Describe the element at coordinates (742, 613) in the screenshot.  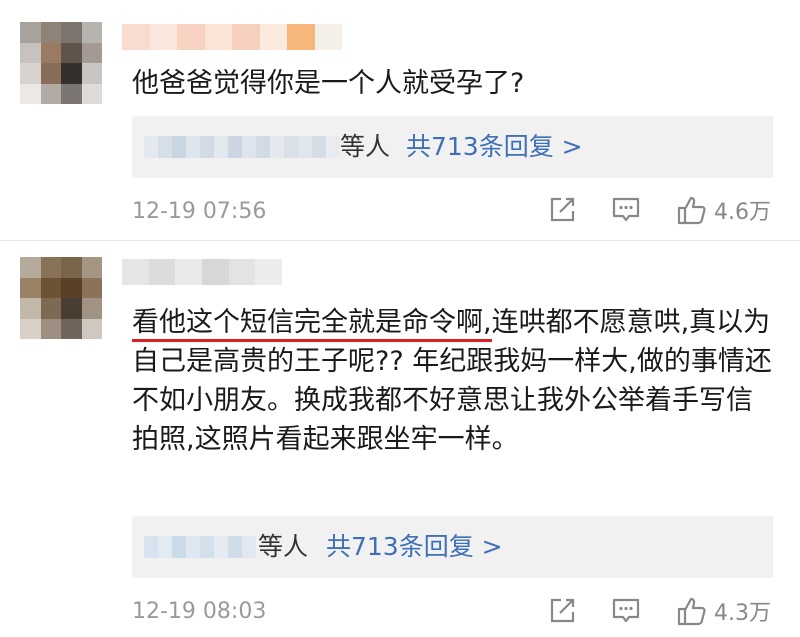
I see `like-count: 4.3万` at that location.